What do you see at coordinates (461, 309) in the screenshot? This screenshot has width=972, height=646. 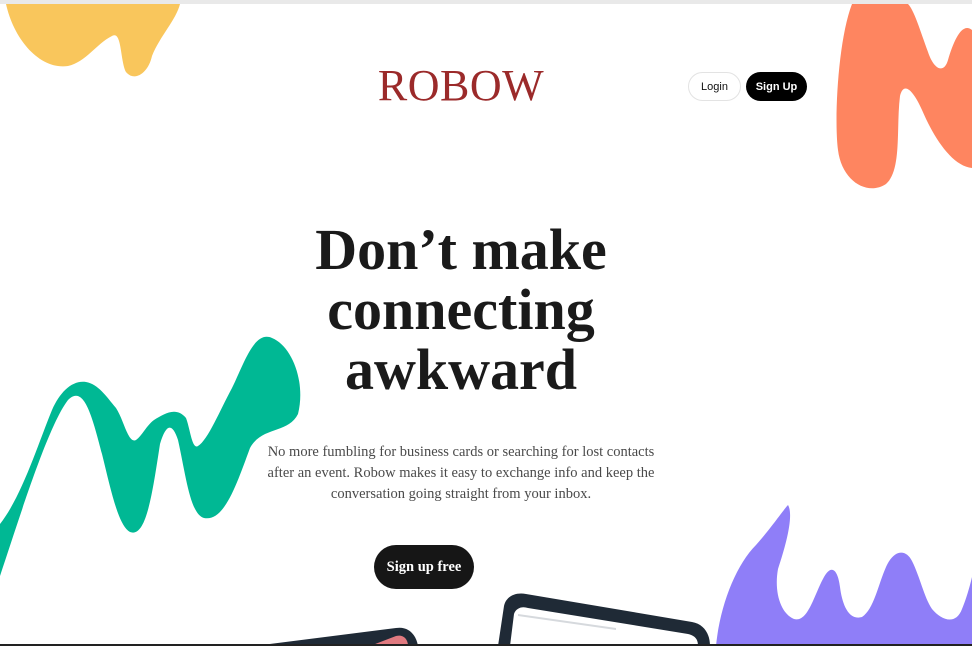 I see `hero-headline: Don’t make connecting awkward` at bounding box center [461, 309].